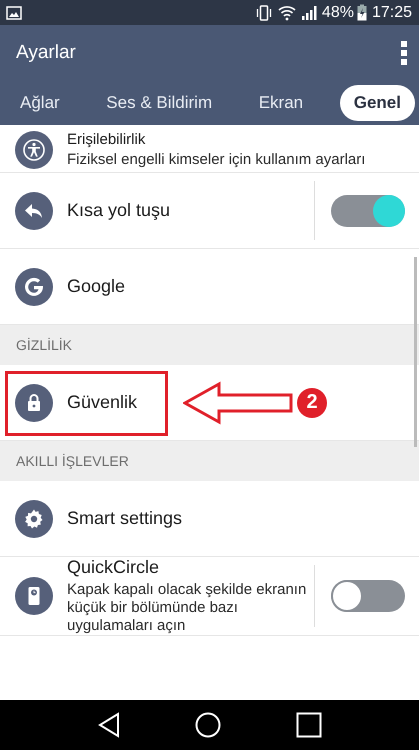 The height and width of the screenshot is (750, 419). What do you see at coordinates (404, 53) in the screenshot?
I see `overflow-menu-icon` at bounding box center [404, 53].